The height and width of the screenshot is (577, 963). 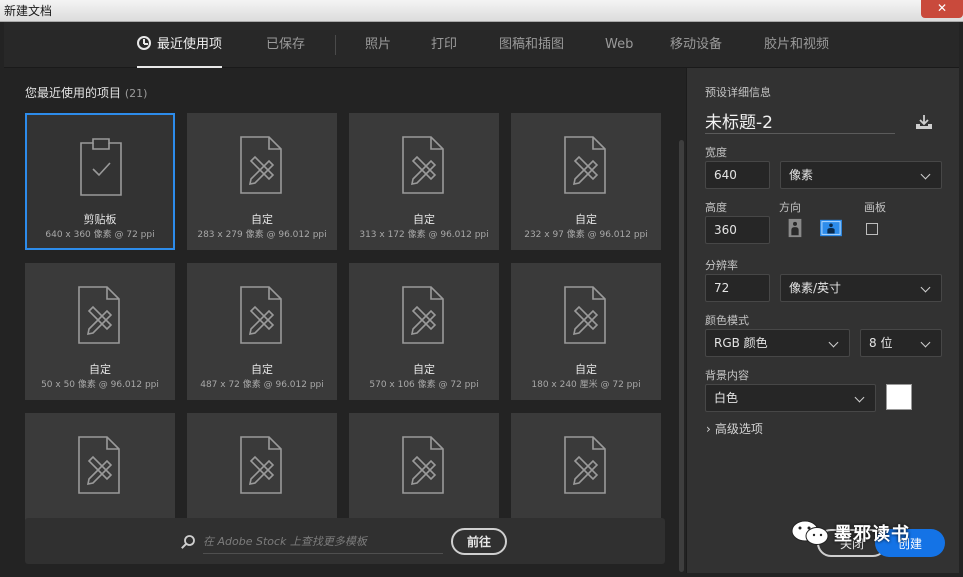 I want to click on window-title: 新建文档, so click(x=28, y=11).